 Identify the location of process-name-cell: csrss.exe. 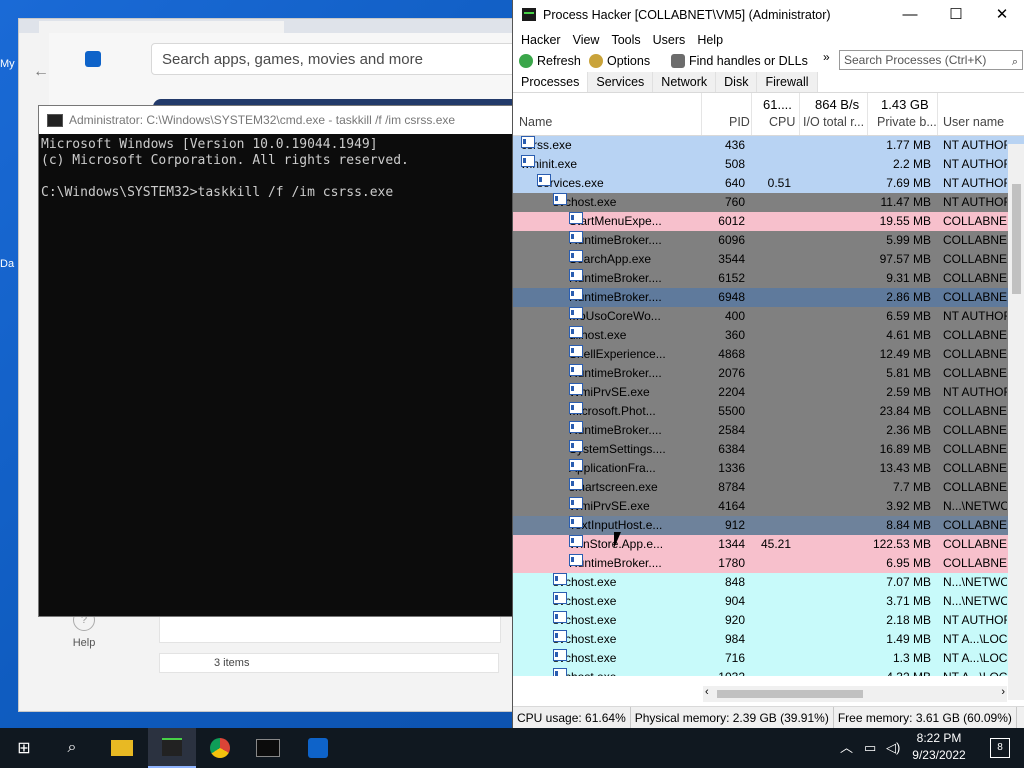
(610, 145).